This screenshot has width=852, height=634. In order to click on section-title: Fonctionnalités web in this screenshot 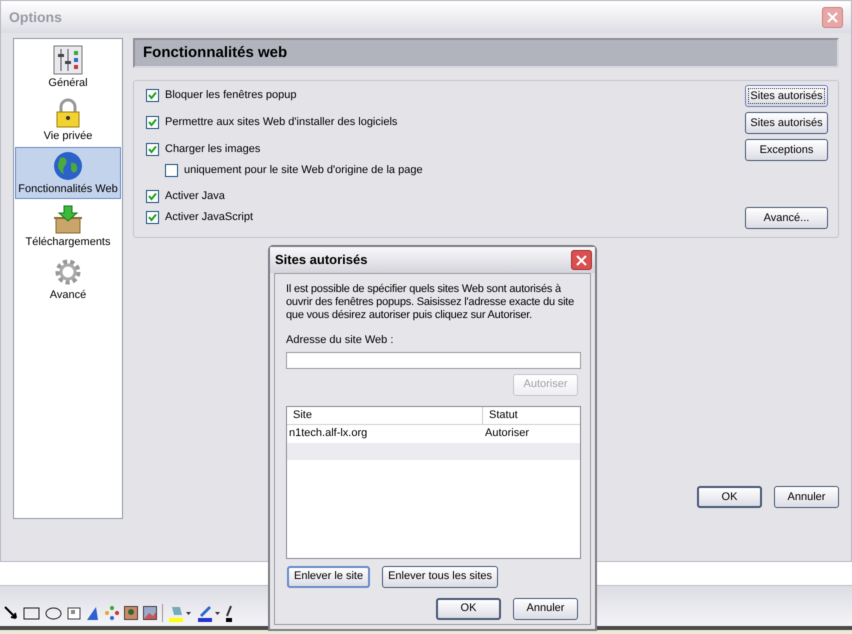, I will do `click(215, 52)`.